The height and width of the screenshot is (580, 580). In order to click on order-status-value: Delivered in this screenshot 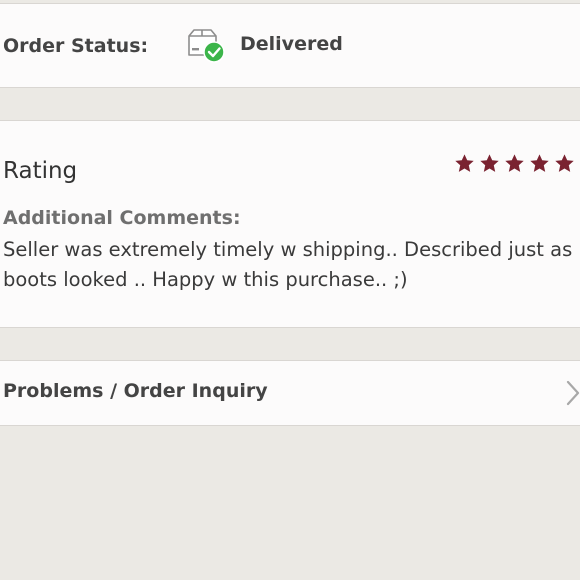, I will do `click(291, 44)`.